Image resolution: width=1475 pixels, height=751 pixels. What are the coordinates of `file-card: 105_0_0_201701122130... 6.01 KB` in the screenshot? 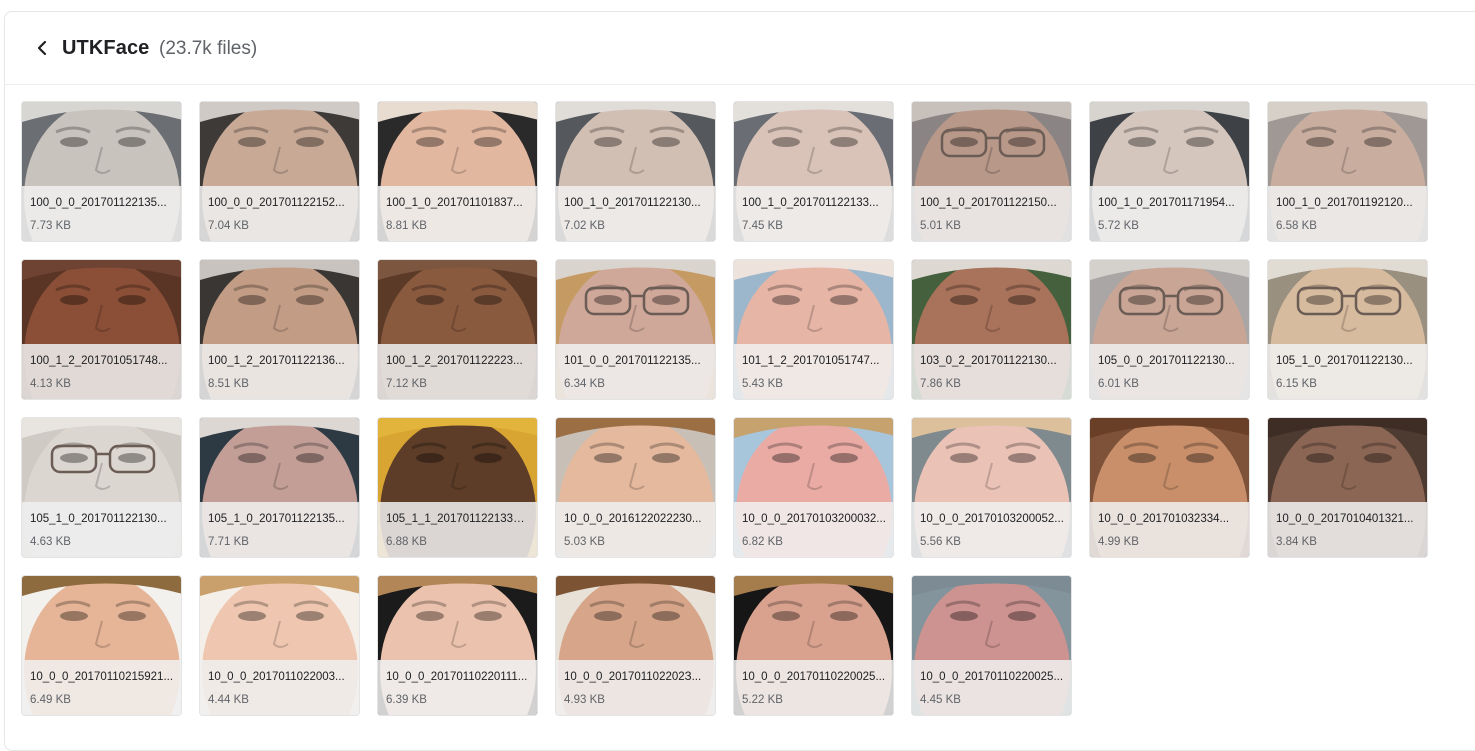 It's located at (1169, 329).